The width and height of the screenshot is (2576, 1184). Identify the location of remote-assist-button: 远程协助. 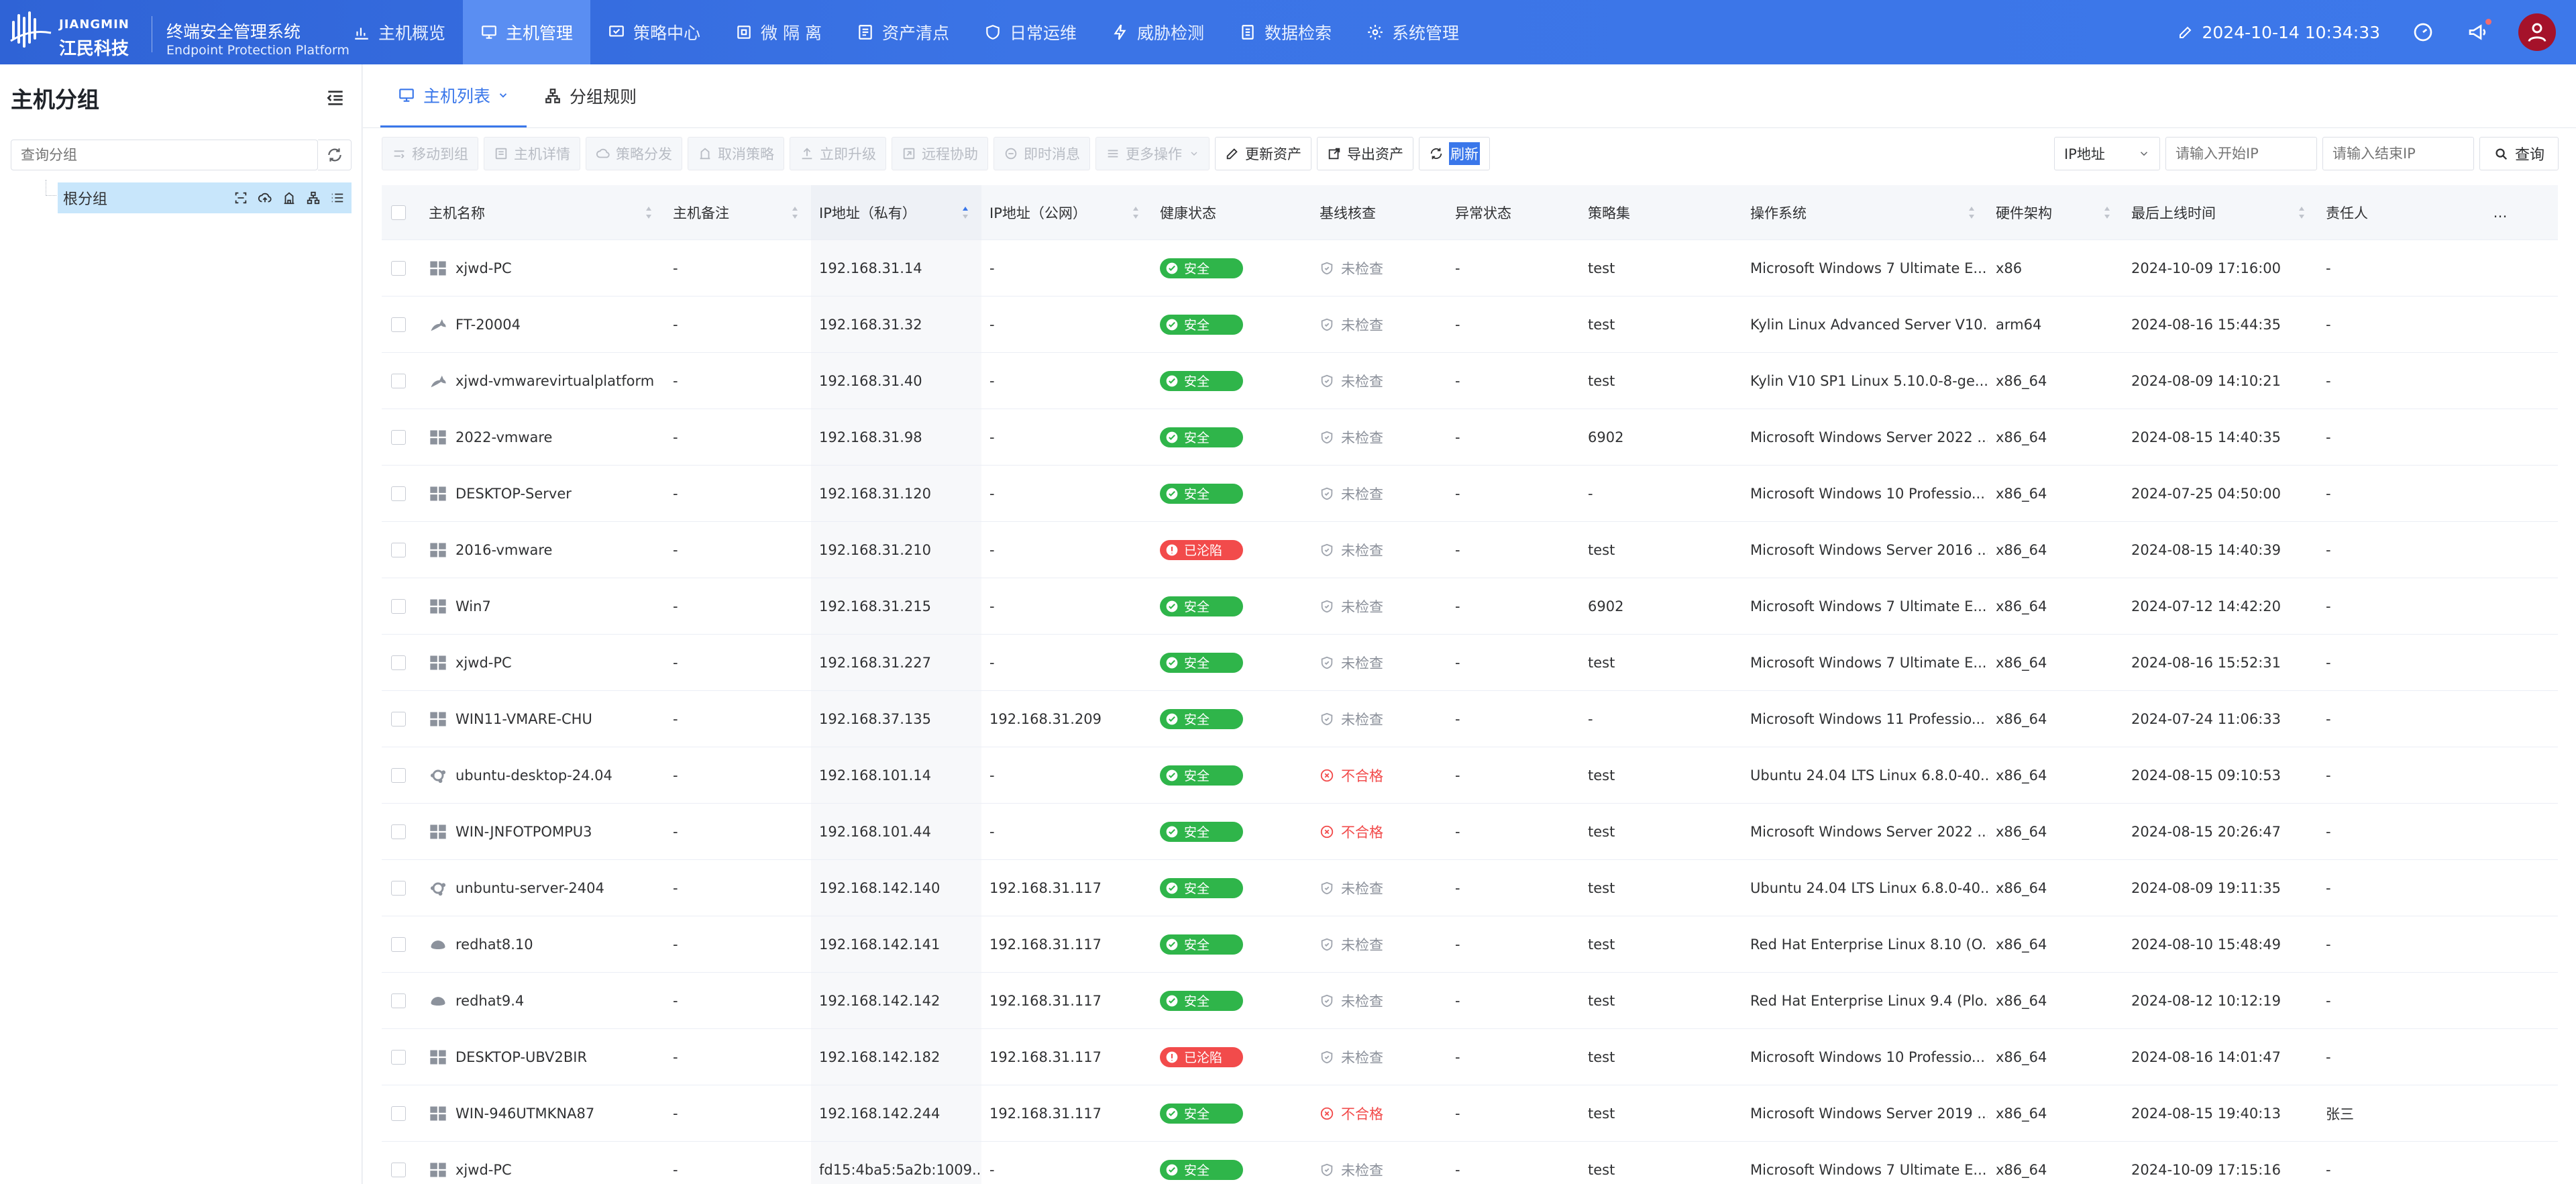
(940, 153).